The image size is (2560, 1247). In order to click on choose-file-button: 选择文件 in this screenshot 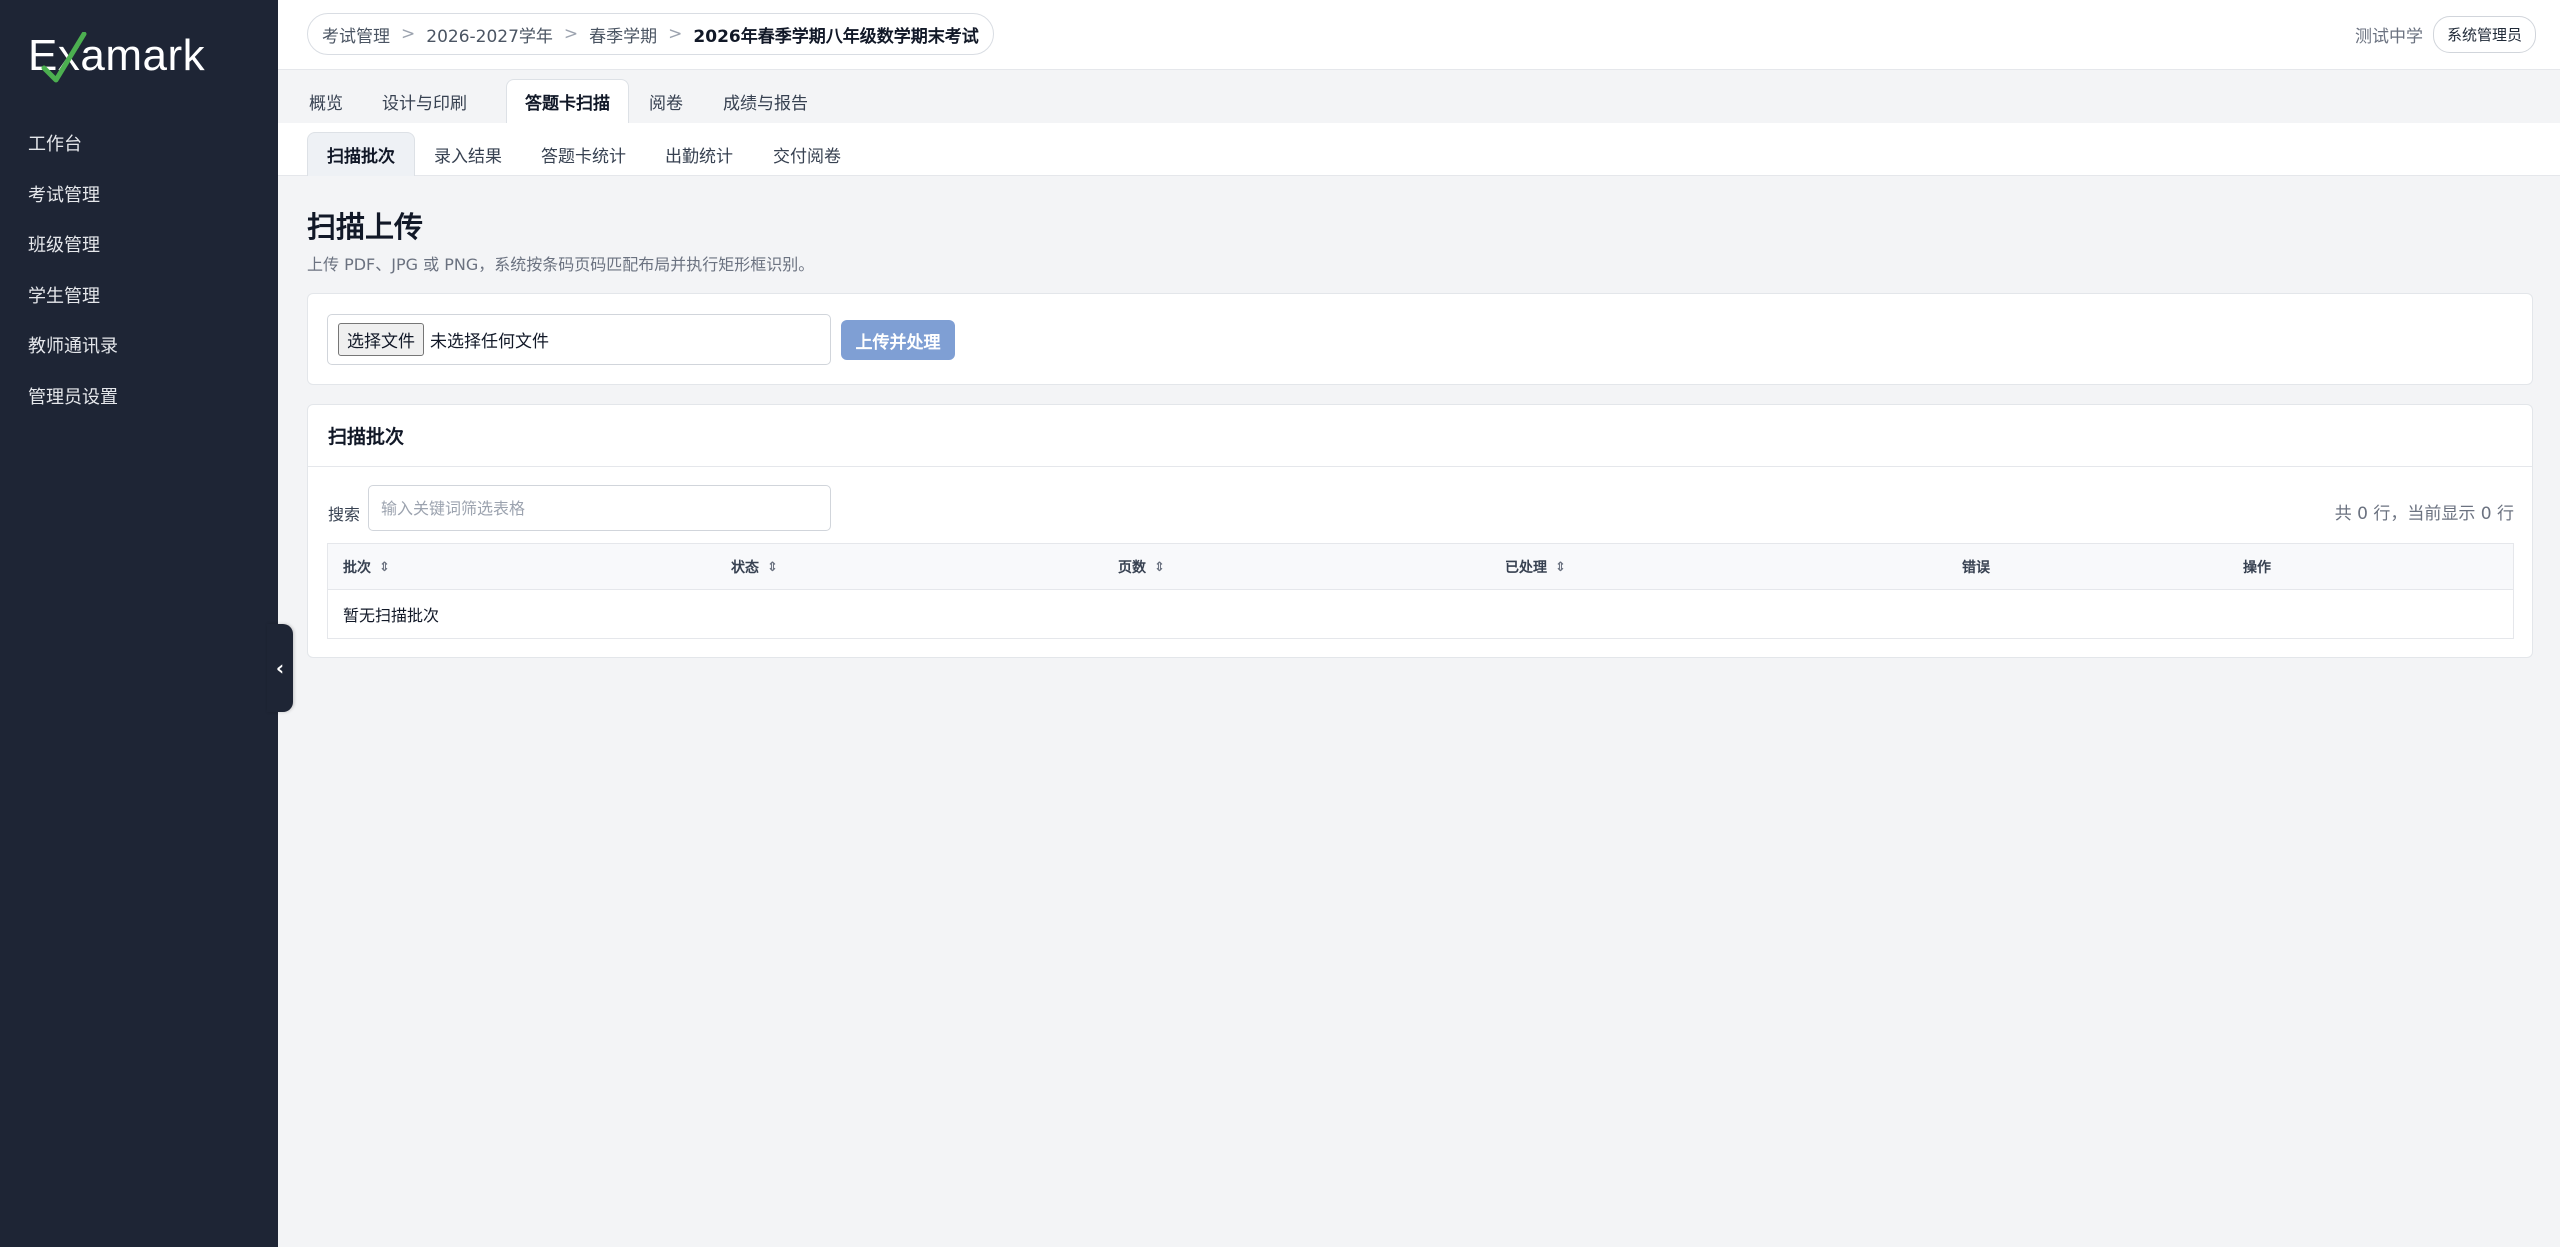, I will do `click(381, 339)`.